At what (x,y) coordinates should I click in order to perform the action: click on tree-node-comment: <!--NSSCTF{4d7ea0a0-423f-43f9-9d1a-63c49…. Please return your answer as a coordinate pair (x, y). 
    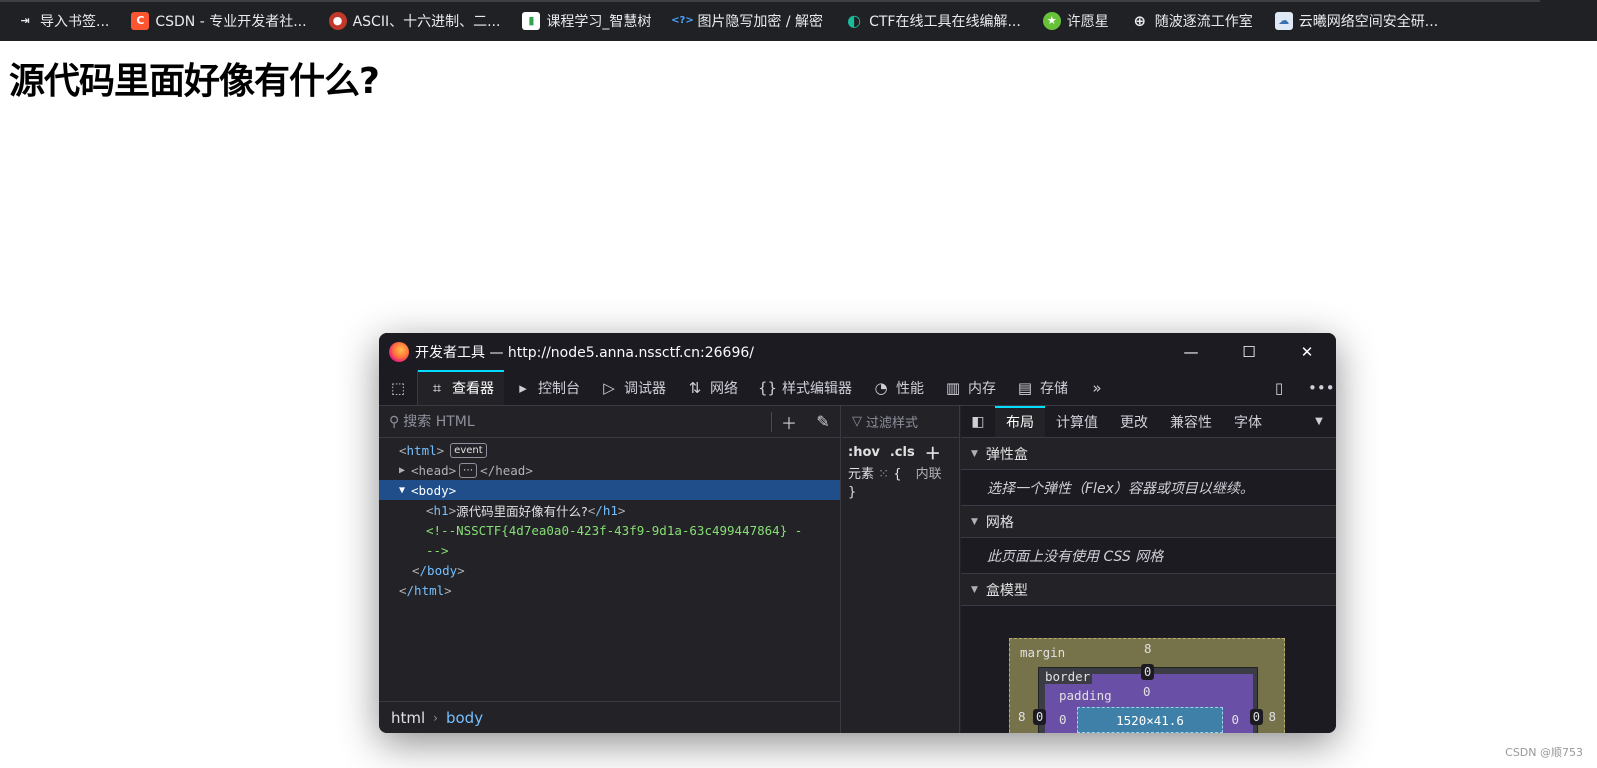
    Looking at the image, I should click on (609, 530).